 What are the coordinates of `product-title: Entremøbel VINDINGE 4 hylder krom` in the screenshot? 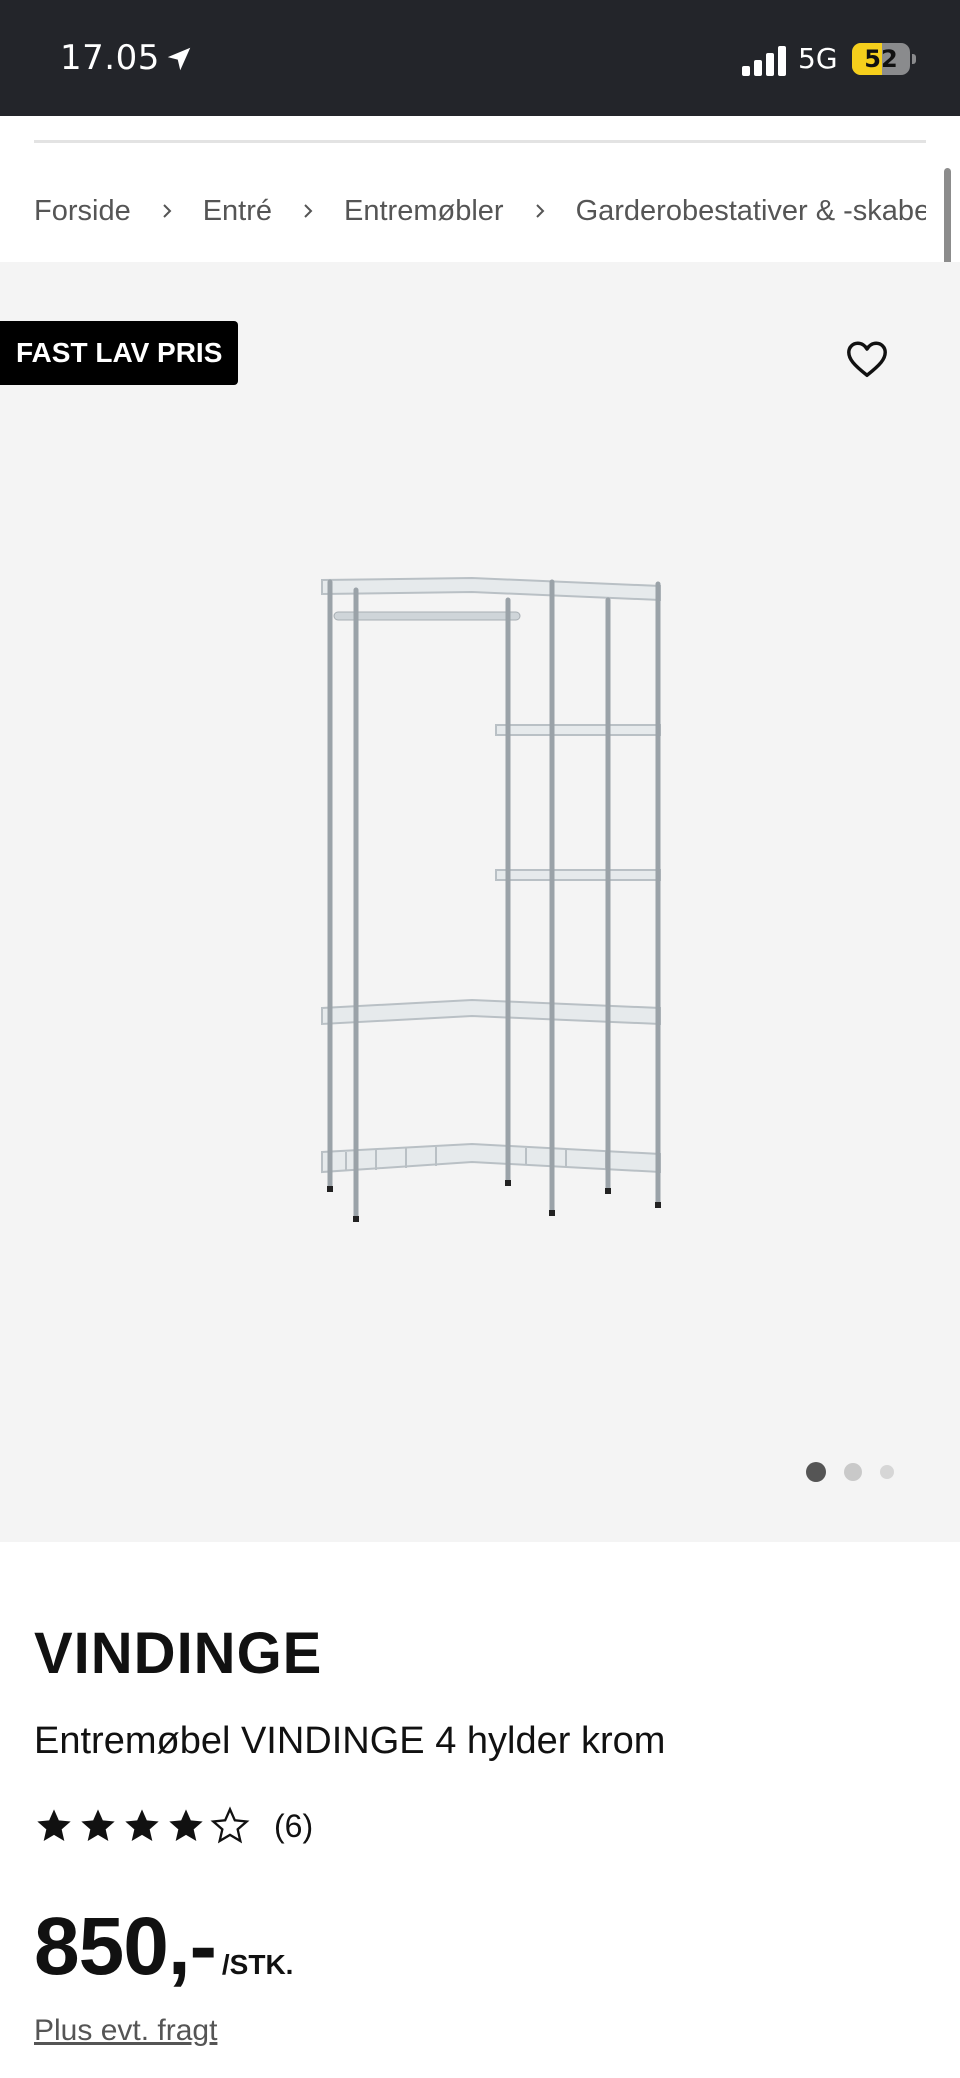 It's located at (350, 1741).